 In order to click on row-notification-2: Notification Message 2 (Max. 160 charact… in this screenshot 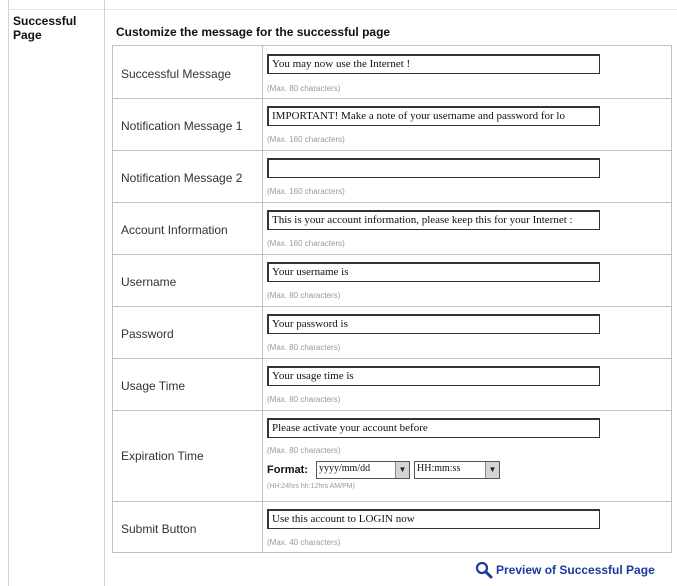, I will do `click(392, 177)`.